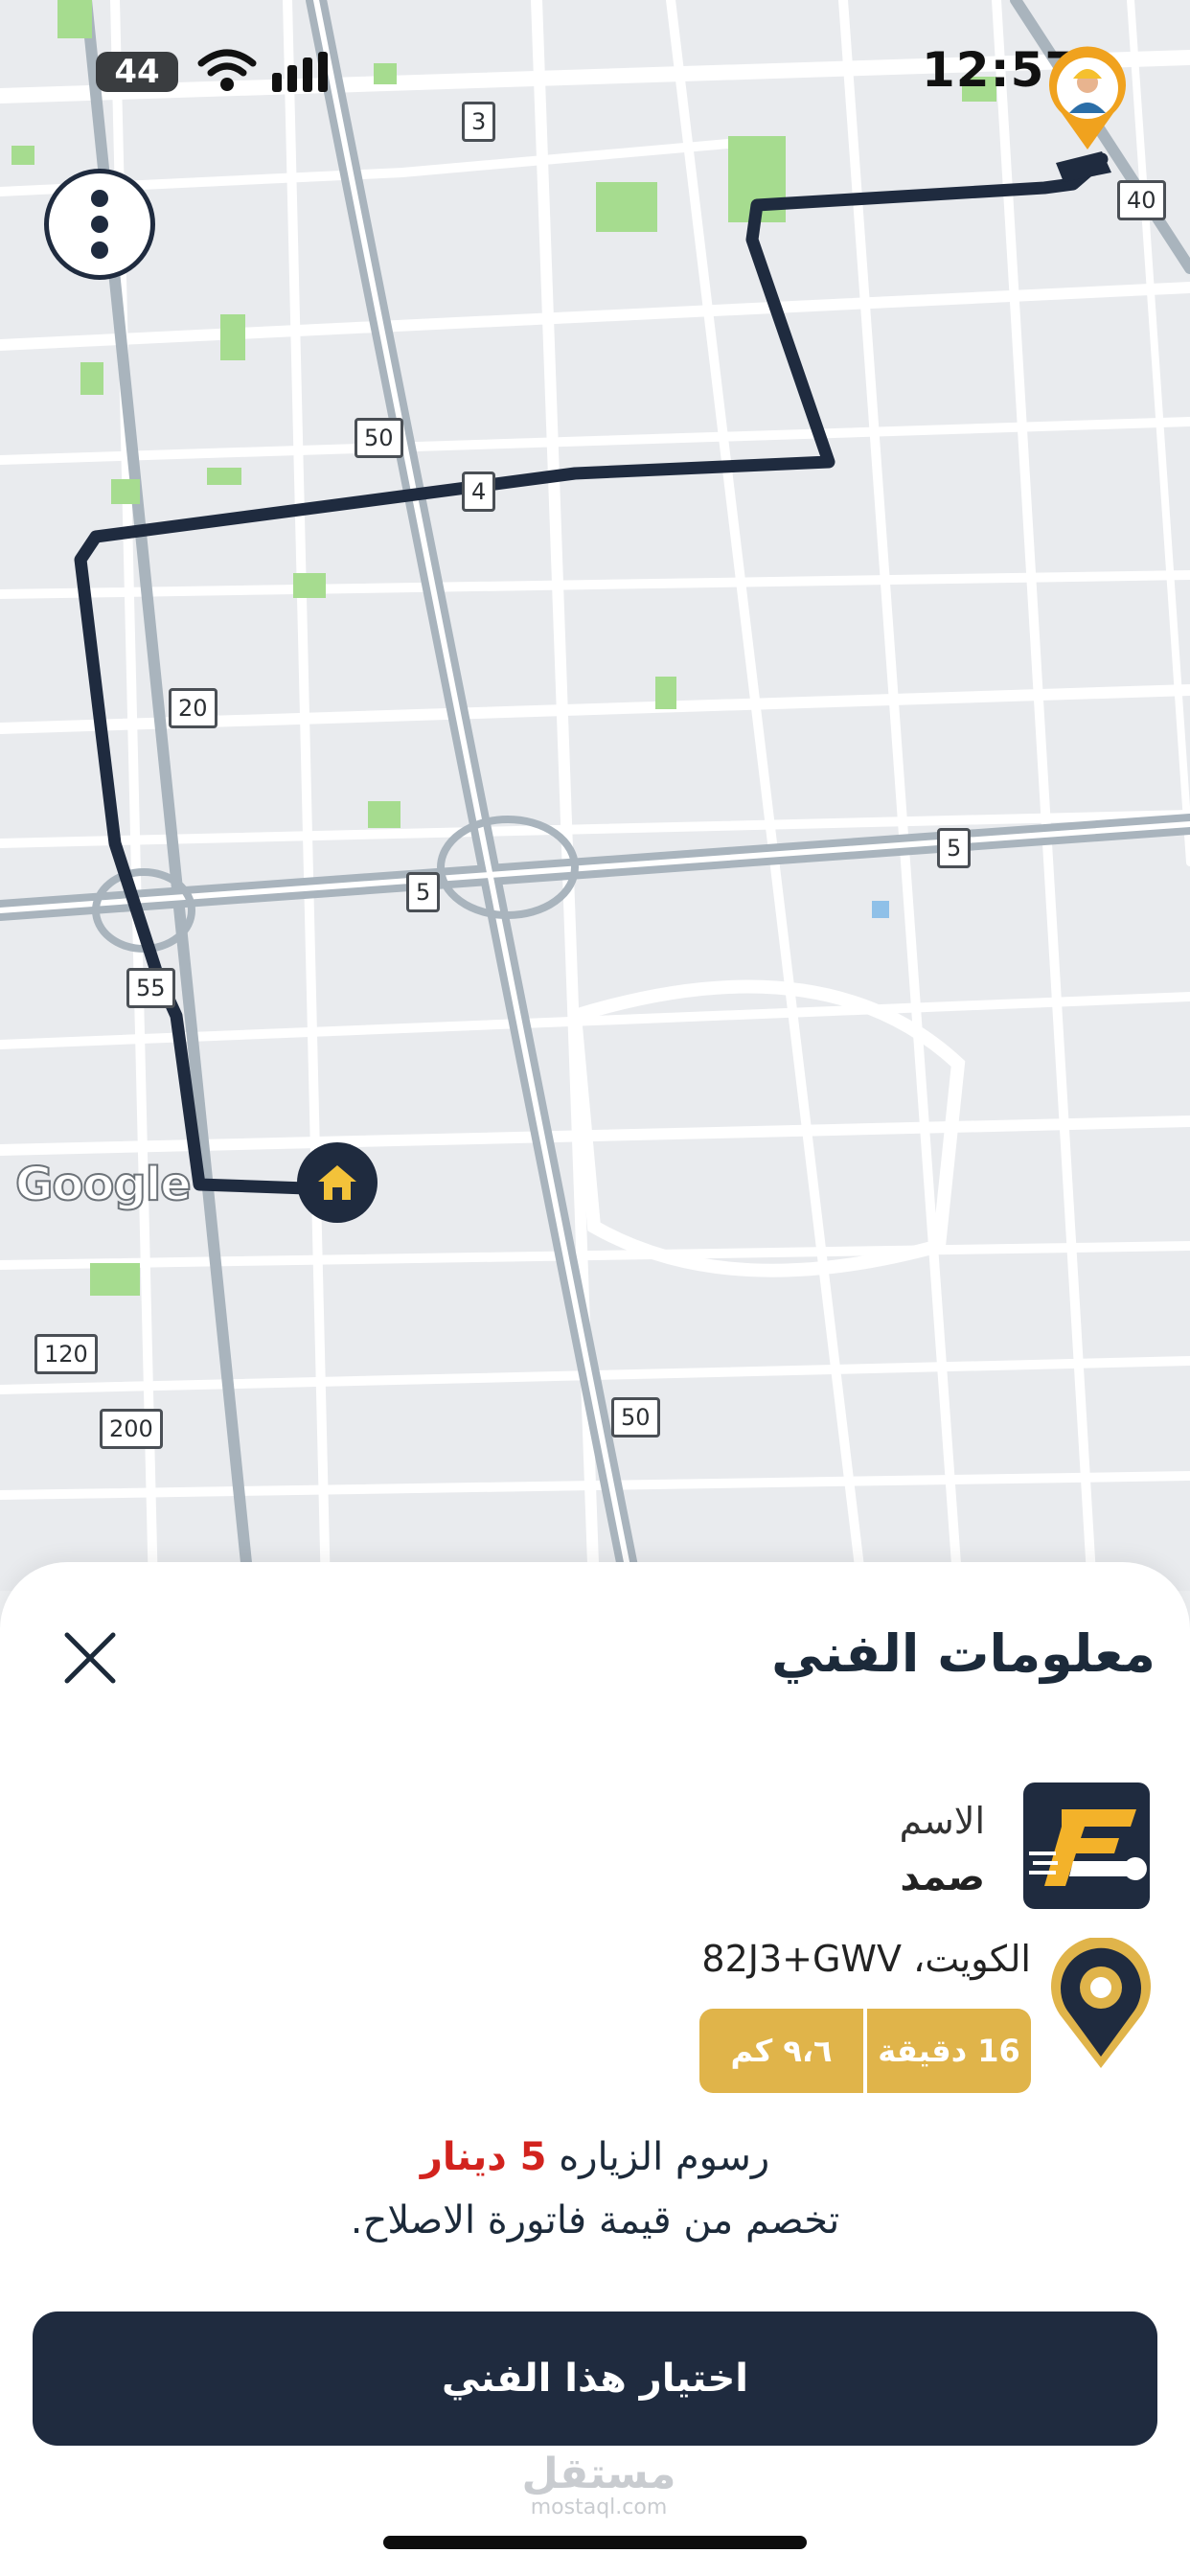  I want to click on road-label: 55, so click(151, 988).